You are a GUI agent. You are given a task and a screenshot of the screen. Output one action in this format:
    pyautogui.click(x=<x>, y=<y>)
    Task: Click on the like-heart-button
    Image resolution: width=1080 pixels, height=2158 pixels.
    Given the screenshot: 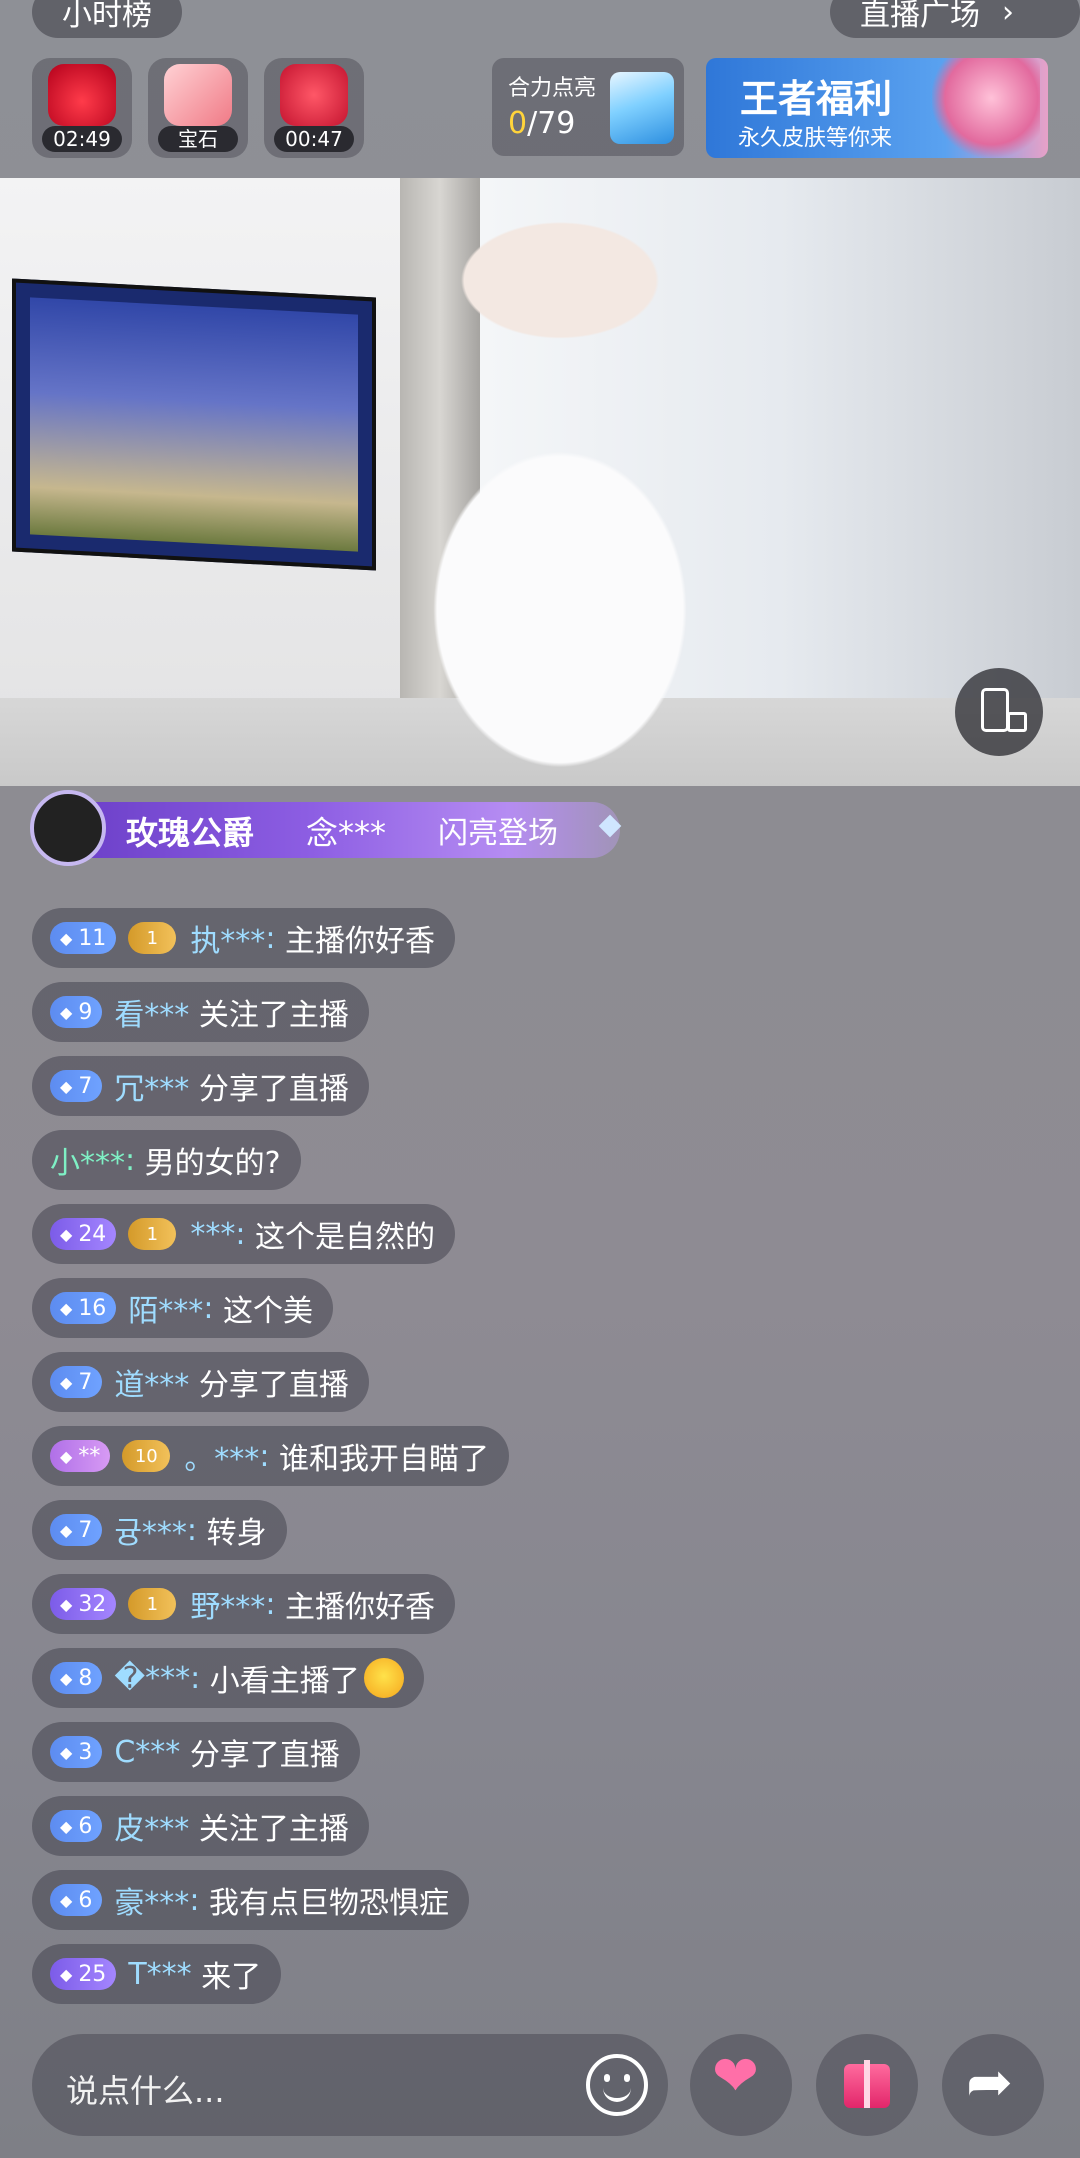 What is the action you would take?
    pyautogui.click(x=741, y=2085)
    